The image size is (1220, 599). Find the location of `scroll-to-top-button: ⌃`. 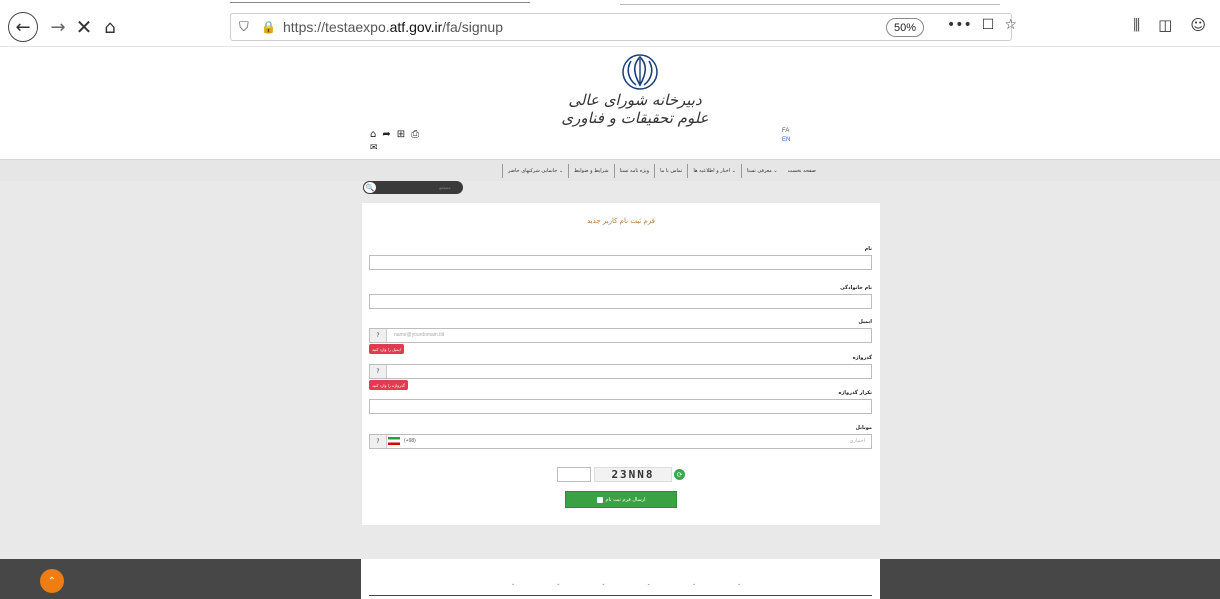

scroll-to-top-button: ⌃ is located at coordinates (52, 581).